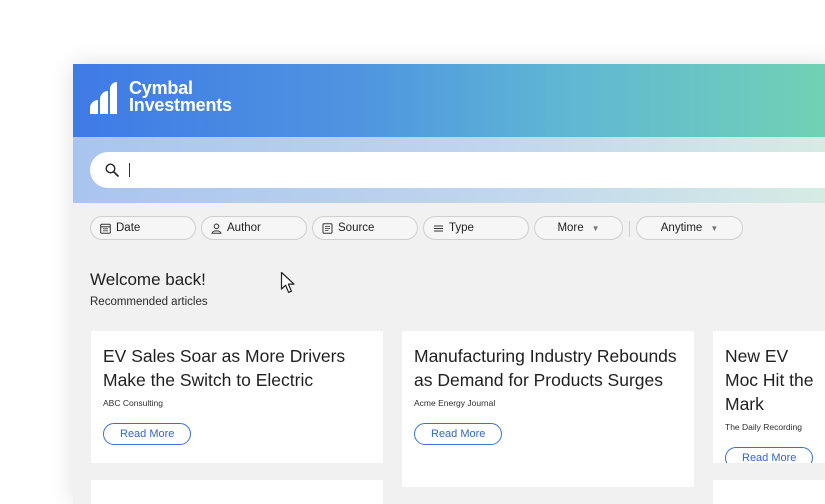 The width and height of the screenshot is (825, 504). What do you see at coordinates (764, 427) in the screenshot?
I see `article-source: The Daily Recording` at bounding box center [764, 427].